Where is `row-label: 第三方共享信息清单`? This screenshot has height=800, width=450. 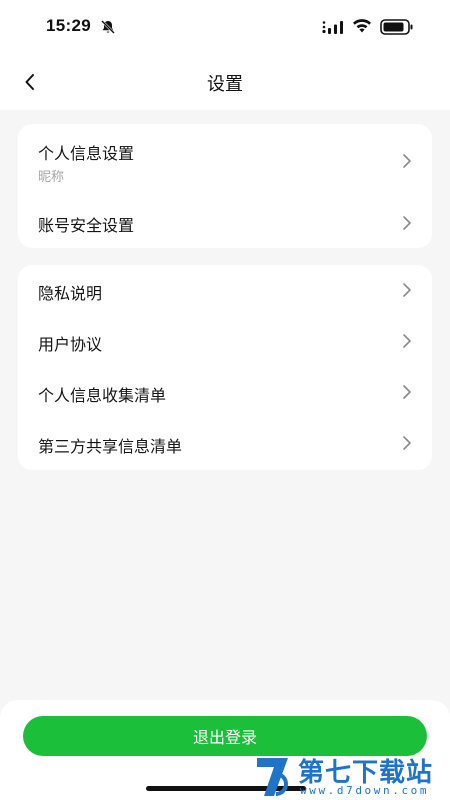
row-label: 第三方共享信息清单 is located at coordinates (110, 446).